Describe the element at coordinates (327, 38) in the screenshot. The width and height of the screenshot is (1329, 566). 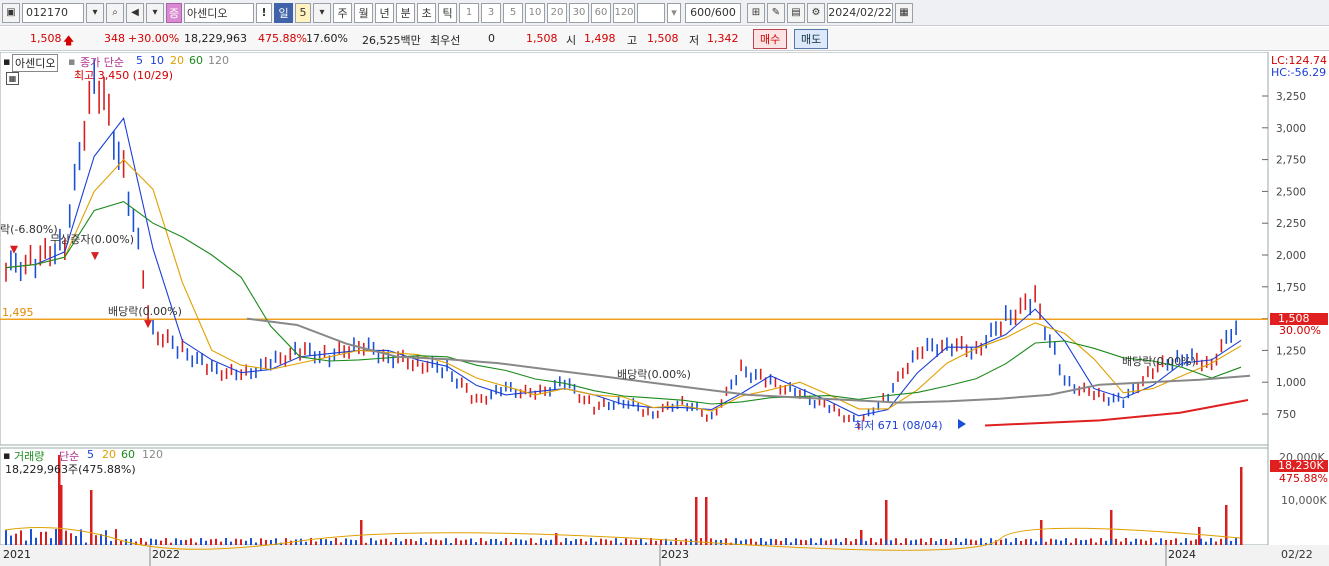
I see `turnover-rate: 17.60%` at that location.